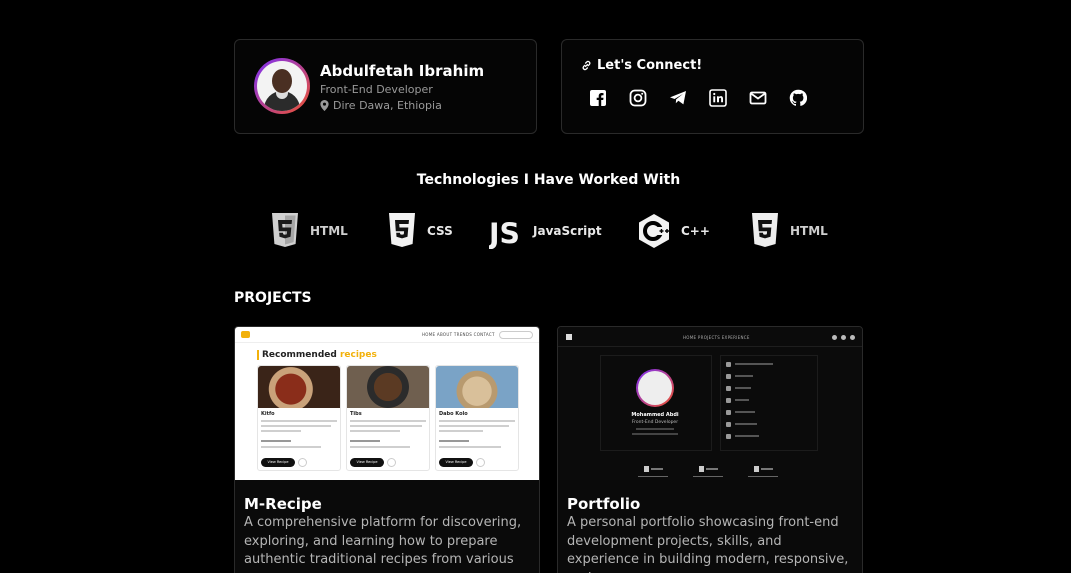  Describe the element at coordinates (402, 71) in the screenshot. I see `profile-name: Abdulfetah Ibrahim` at that location.